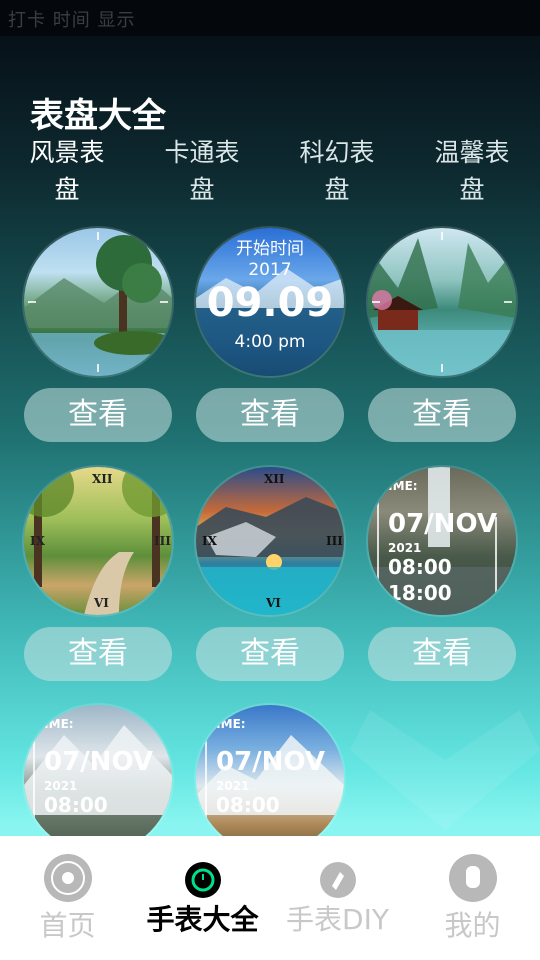 Image resolution: width=540 pixels, height=960 pixels. I want to click on tab-label: 风景表, so click(67, 152).